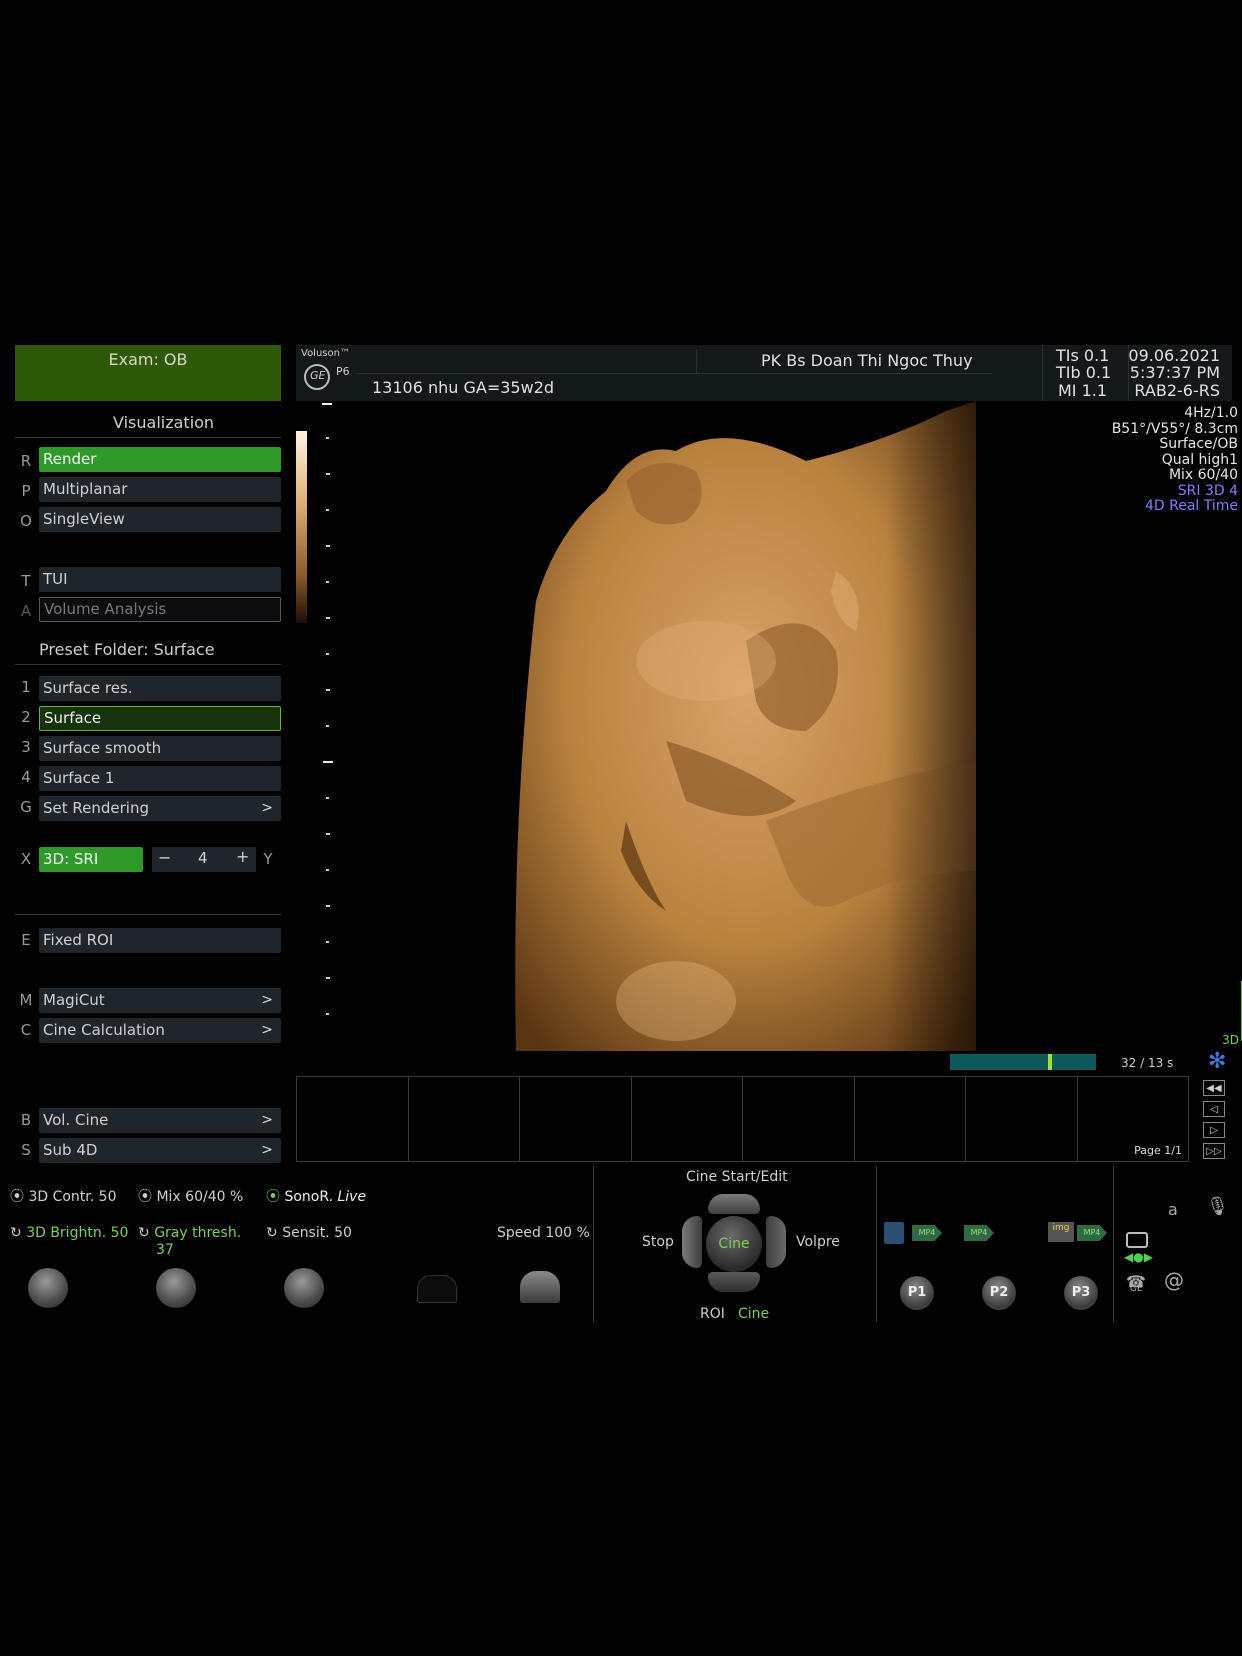  What do you see at coordinates (26, 1150) in the screenshot?
I see `key-s: S` at bounding box center [26, 1150].